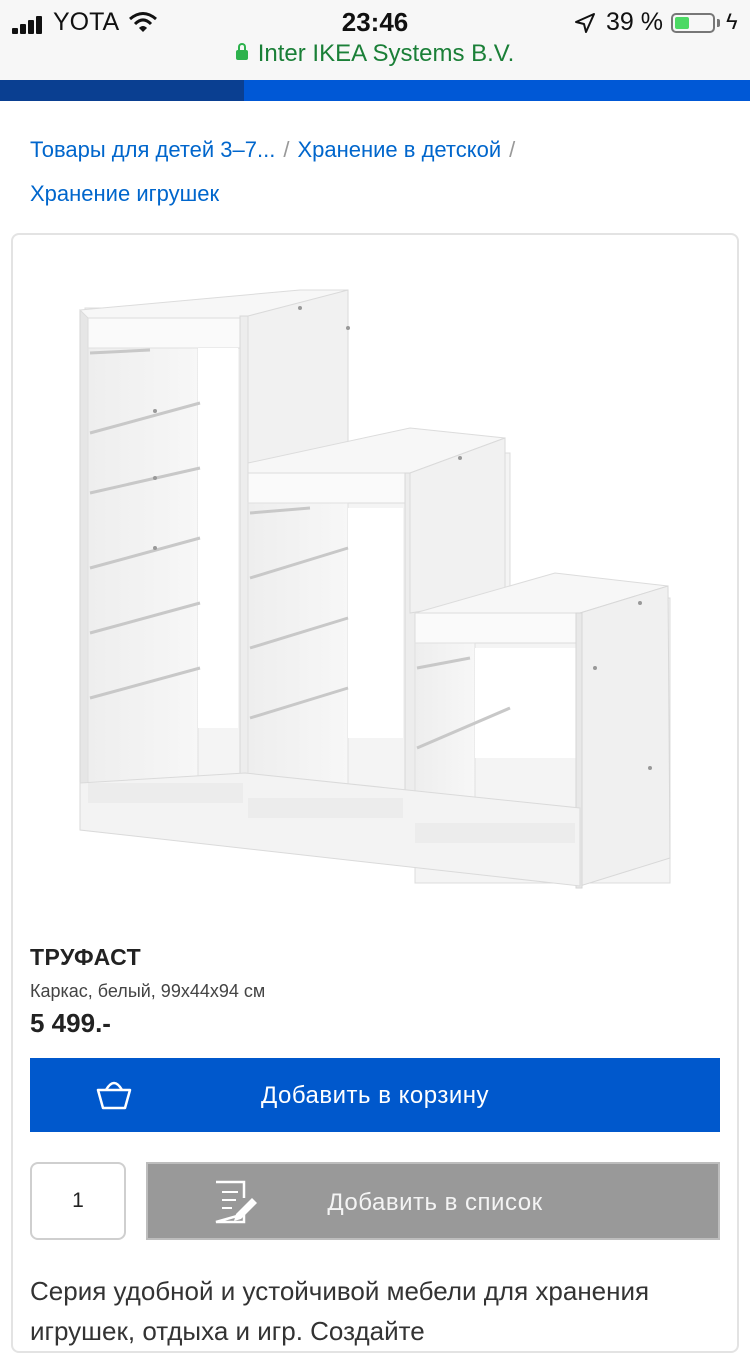  I want to click on site-owner: Inter IKEA Systems B.V., so click(386, 53).